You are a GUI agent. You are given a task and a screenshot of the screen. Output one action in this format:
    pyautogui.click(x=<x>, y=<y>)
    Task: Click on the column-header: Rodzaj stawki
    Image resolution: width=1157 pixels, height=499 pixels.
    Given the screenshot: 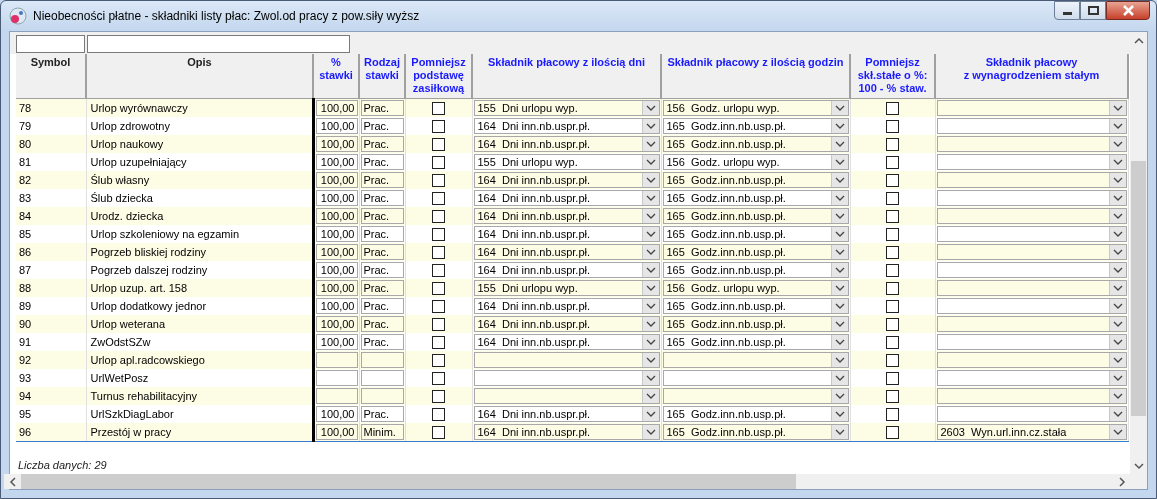 What is the action you would take?
    pyautogui.click(x=382, y=76)
    